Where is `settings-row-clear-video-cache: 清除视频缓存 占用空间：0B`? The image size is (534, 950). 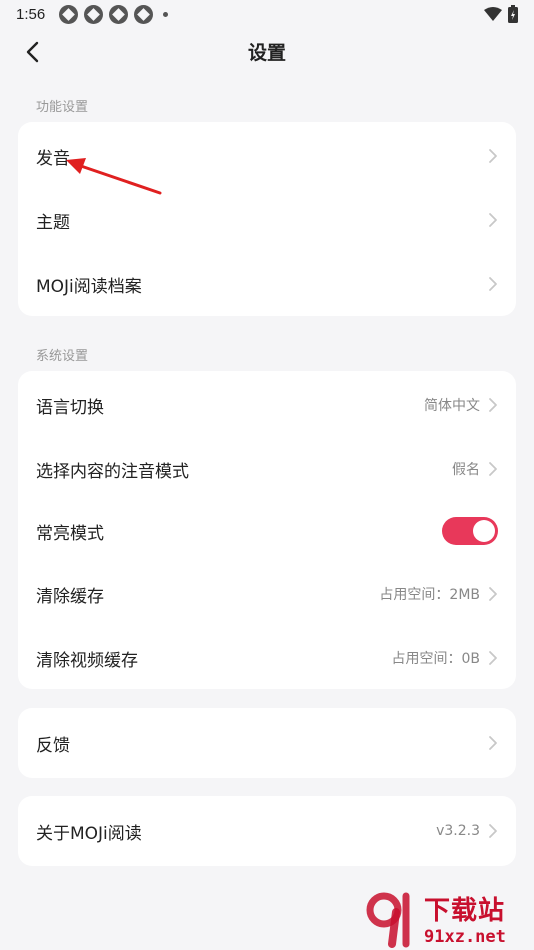
settings-row-clear-video-cache: 清除视频缓存 占用空间：0B is located at coordinates (267, 658).